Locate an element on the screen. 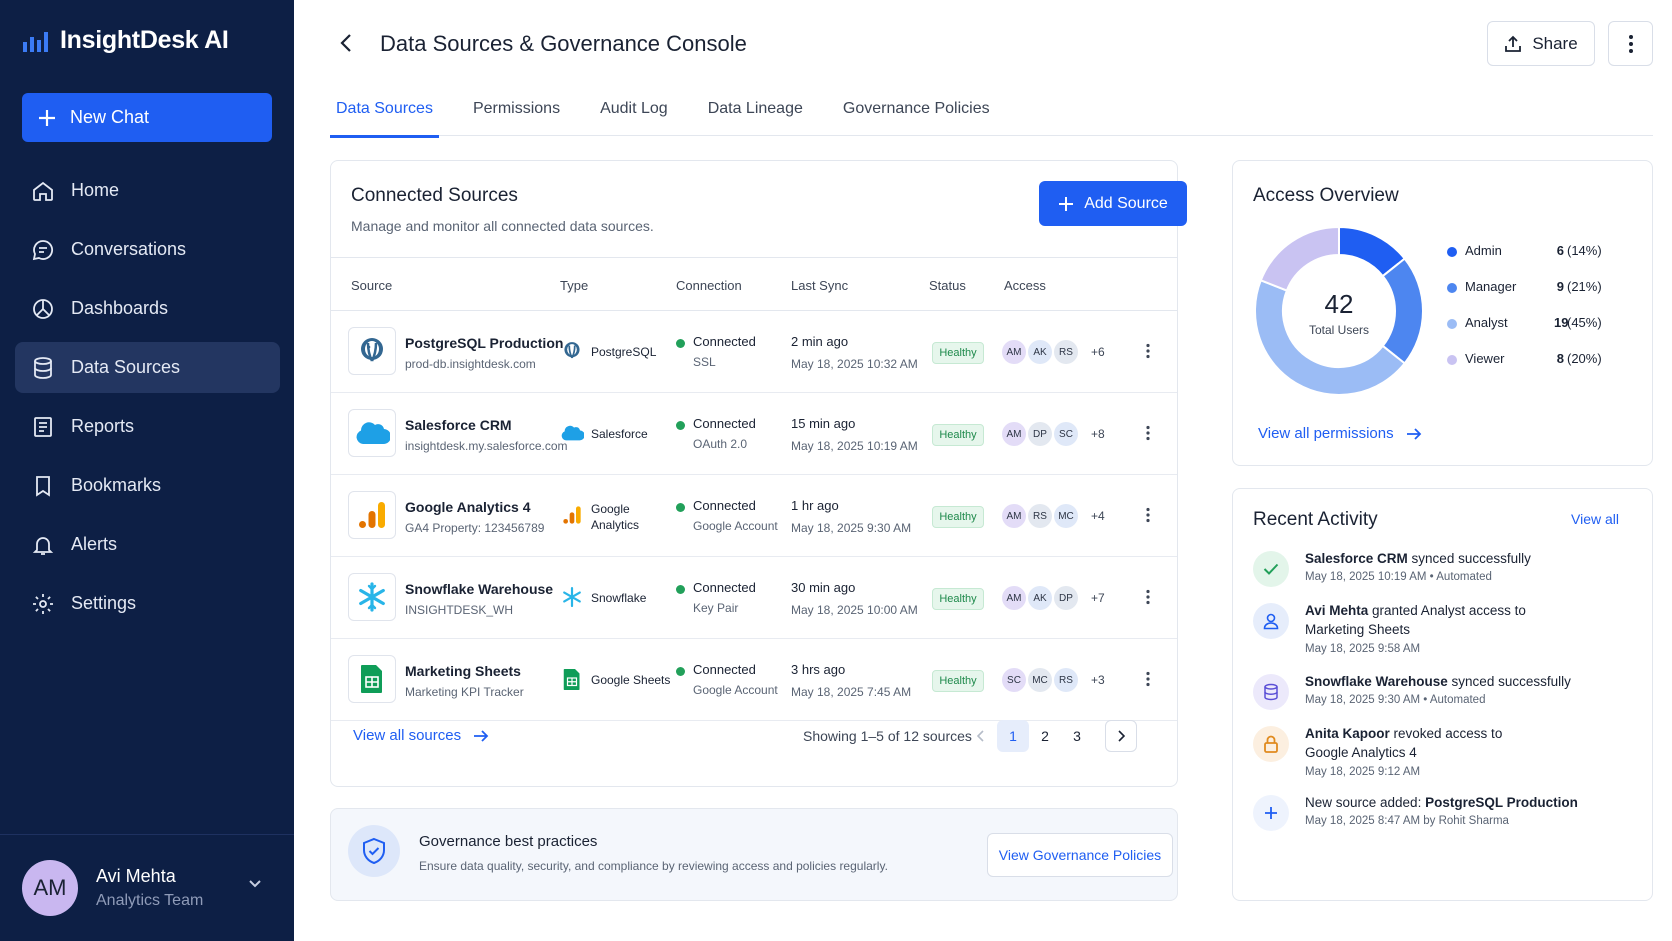 This screenshot has height=941, width=1672. last-sync: 3 hrs ago is located at coordinates (818, 669).